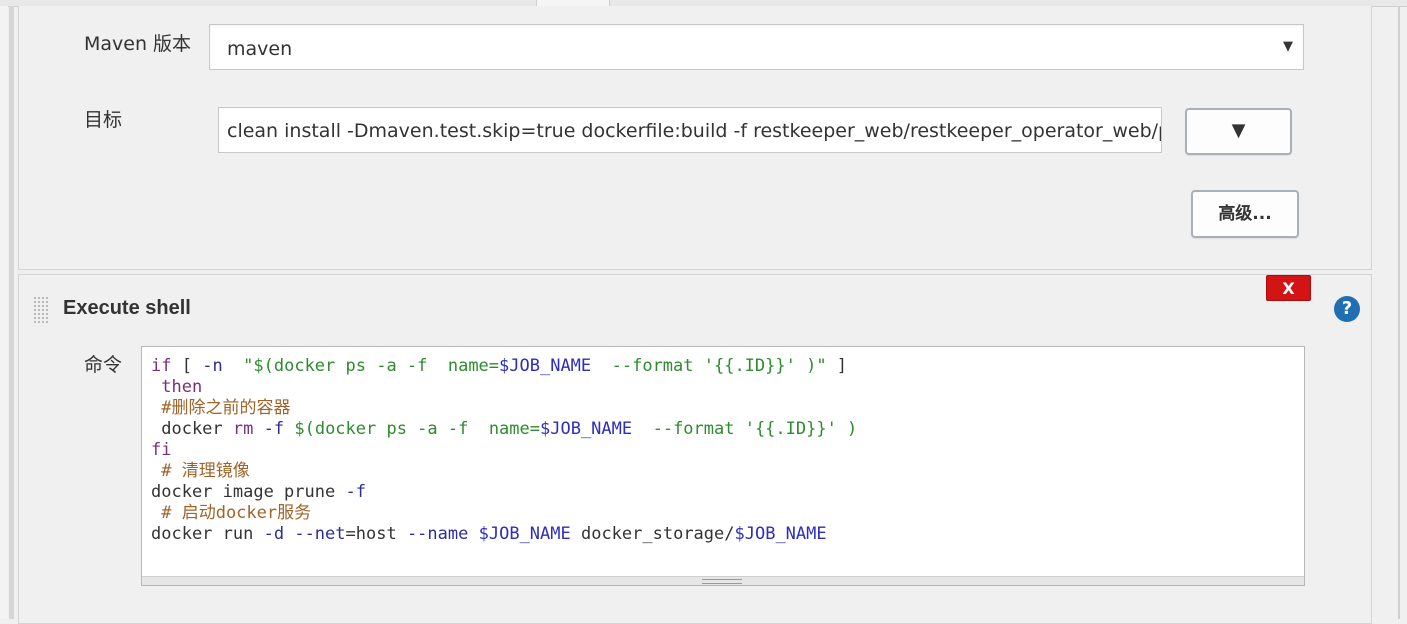 Image resolution: width=1407 pixels, height=624 pixels. What do you see at coordinates (745, 429) in the screenshot?
I see `code-token: --format '{{.ID}}' )` at bounding box center [745, 429].